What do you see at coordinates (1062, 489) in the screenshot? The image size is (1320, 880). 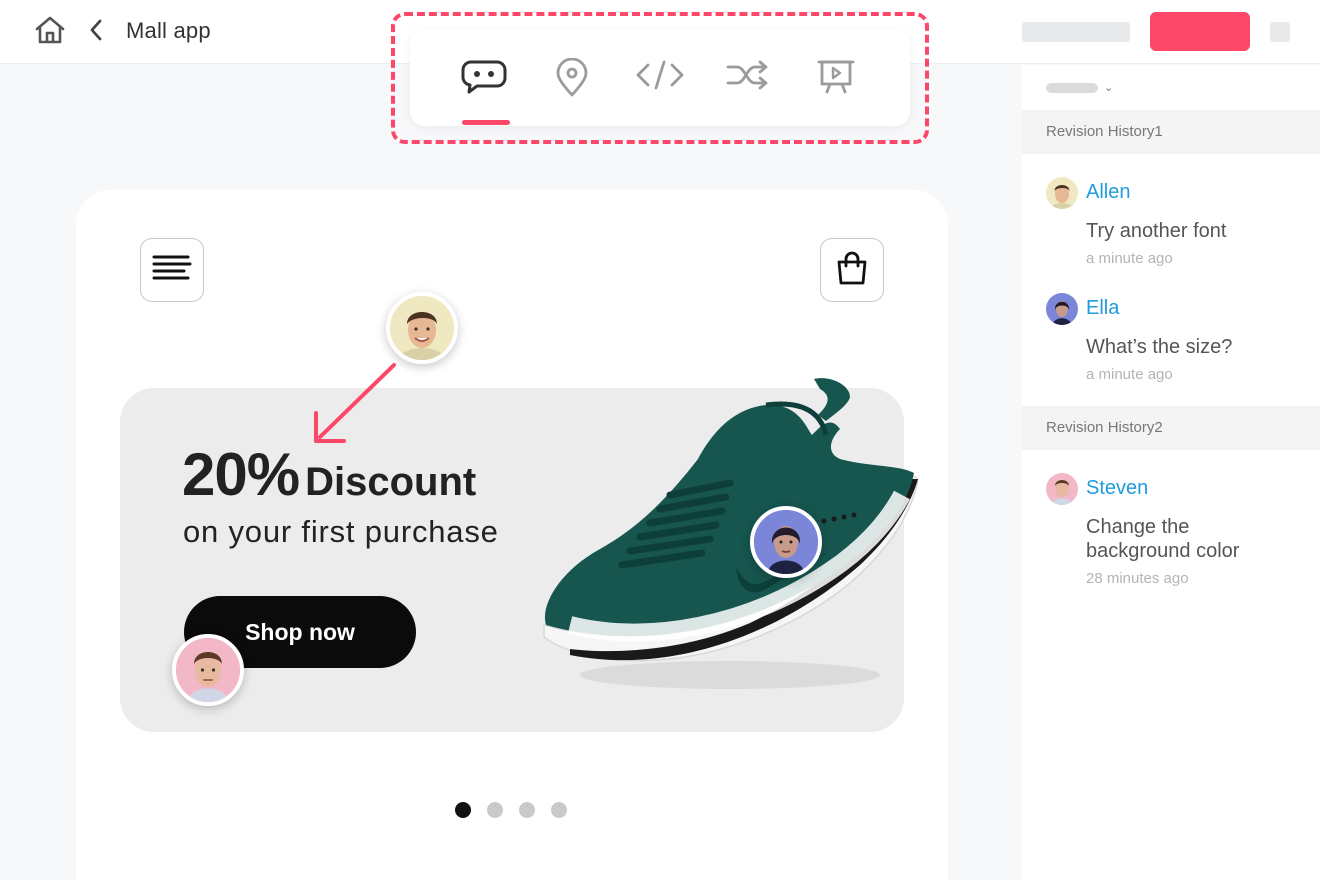 I see `steven-avatar` at bounding box center [1062, 489].